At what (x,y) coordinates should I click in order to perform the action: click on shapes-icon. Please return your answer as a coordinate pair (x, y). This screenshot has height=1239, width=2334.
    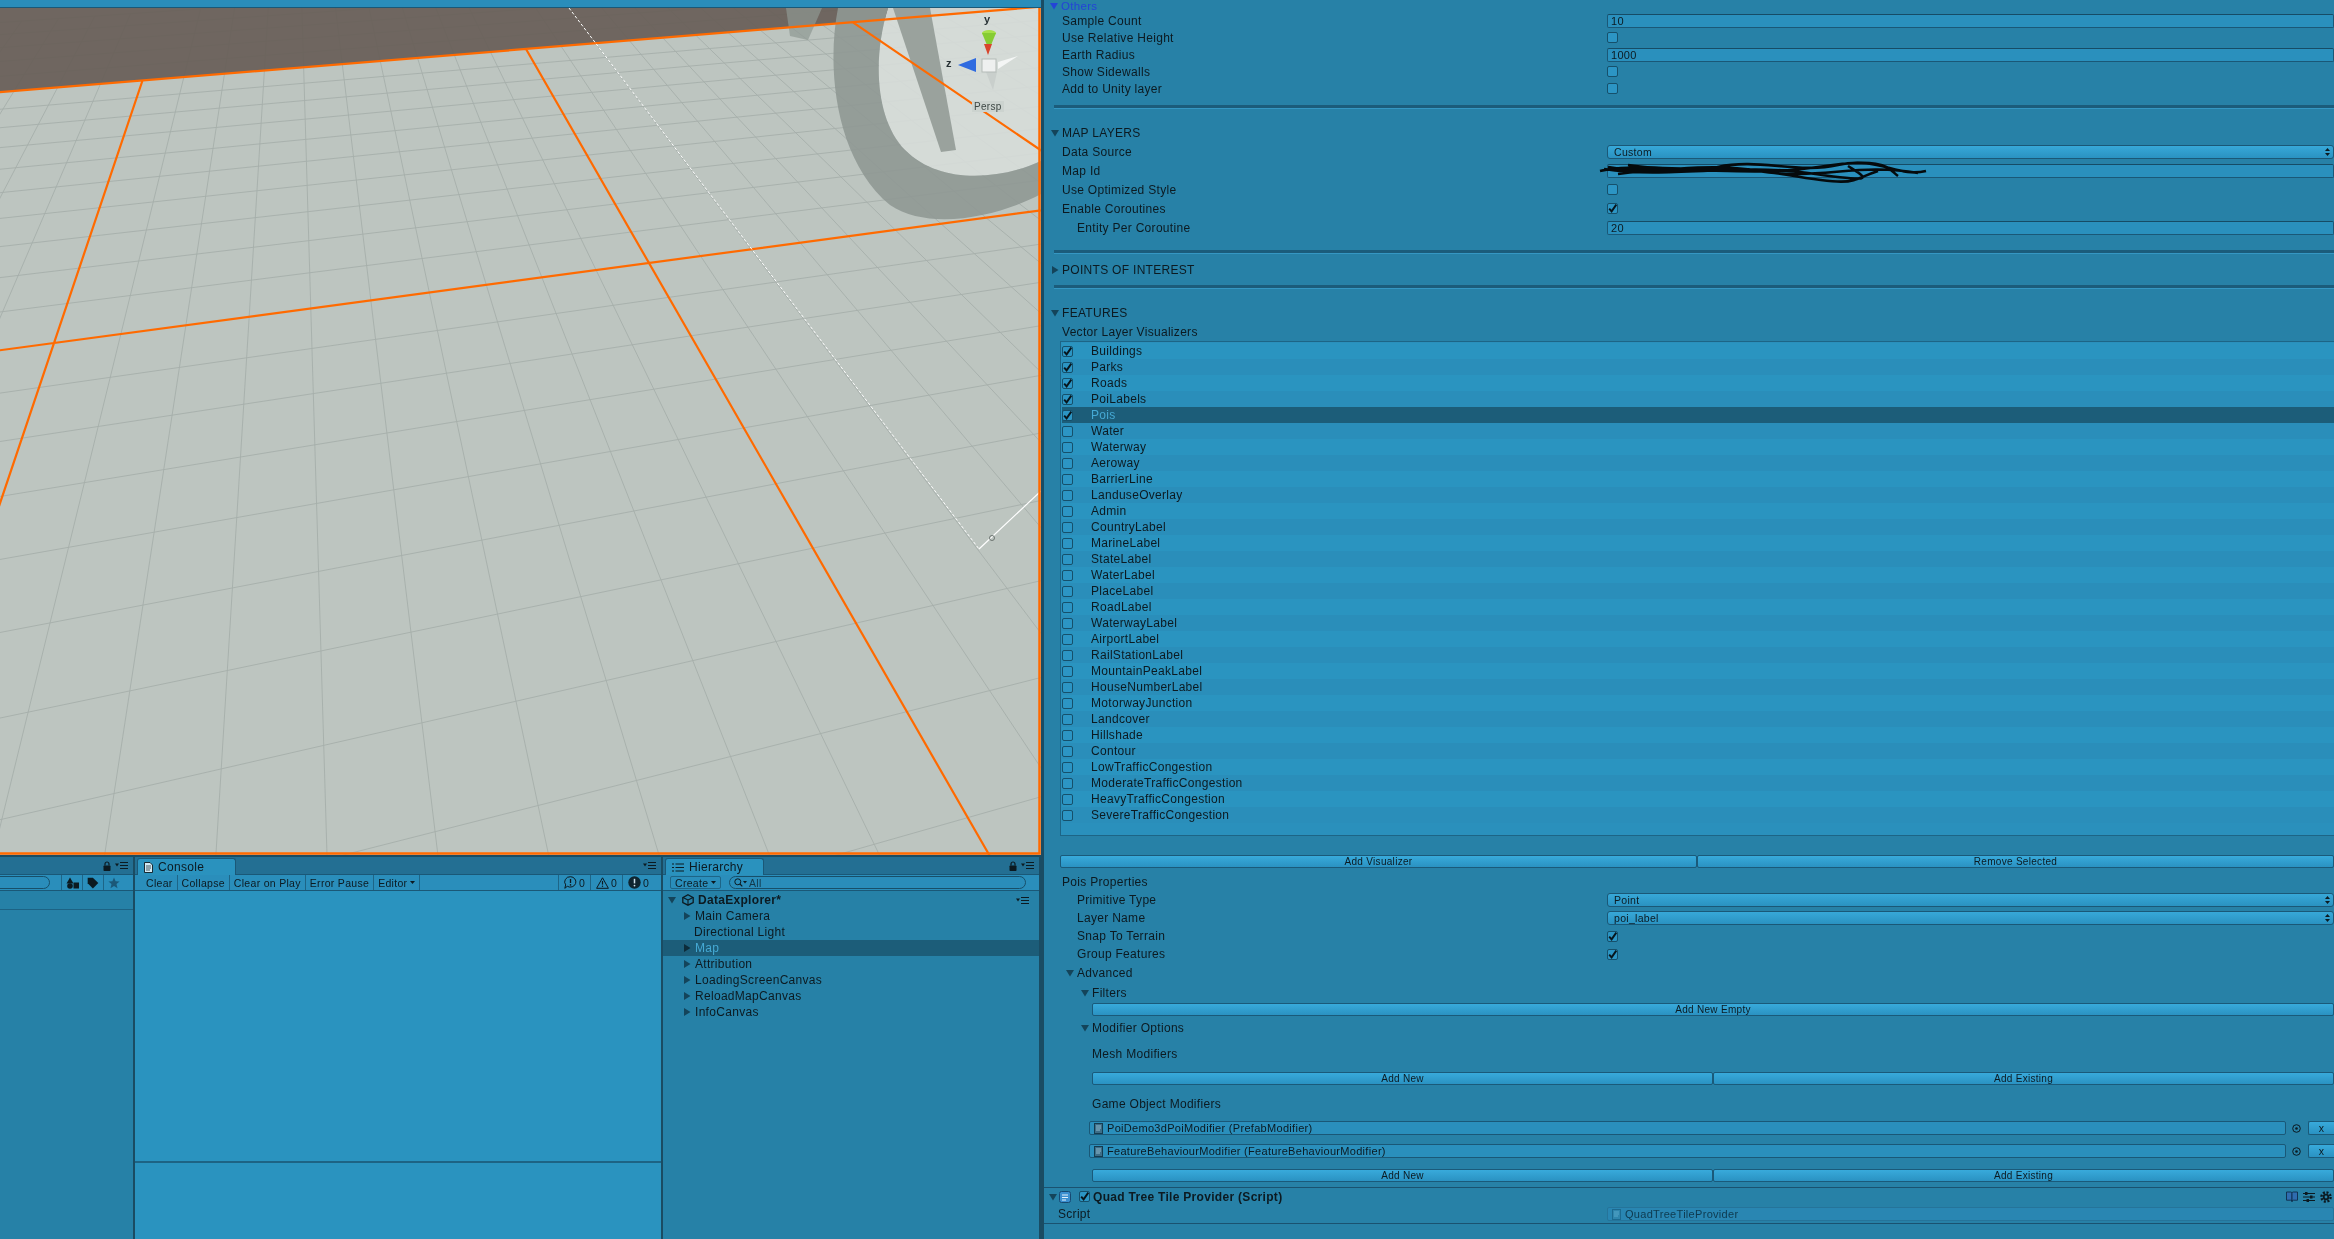
    Looking at the image, I should click on (72, 882).